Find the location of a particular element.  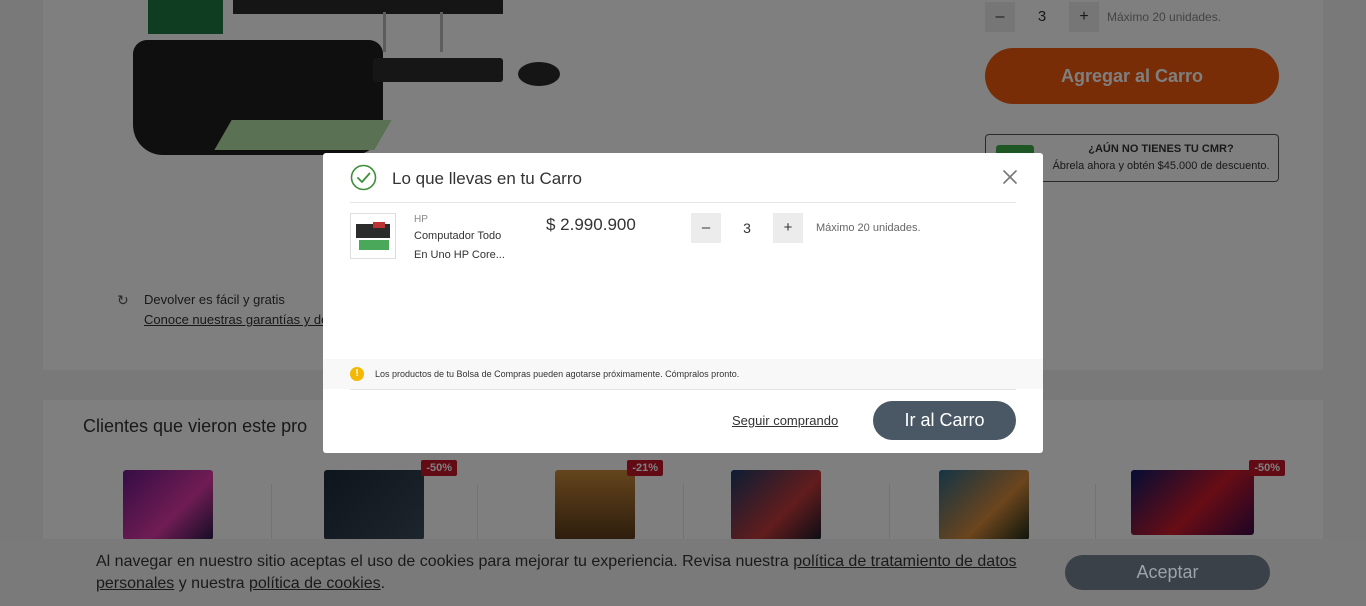

accept-cookies-button: Aceptar is located at coordinates (1167, 572).